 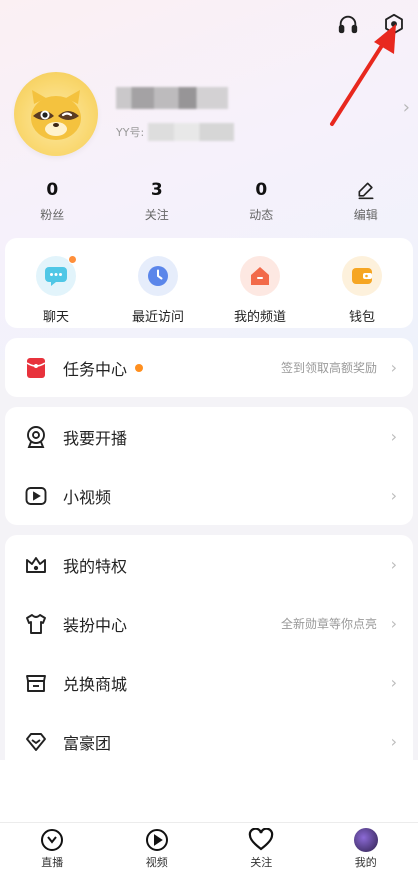 What do you see at coordinates (209, 436) in the screenshot?
I see `start-live-row: 我要开播 ›` at bounding box center [209, 436].